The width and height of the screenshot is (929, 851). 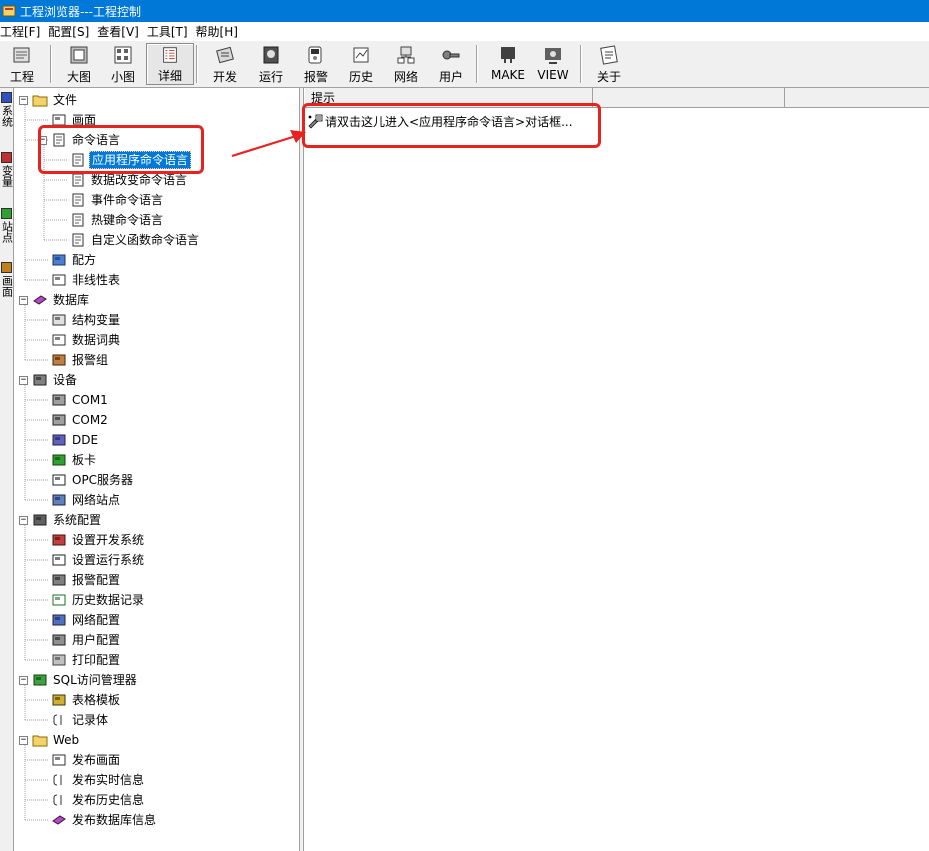 What do you see at coordinates (477, 64) in the screenshot?
I see `toolbar-separator` at bounding box center [477, 64].